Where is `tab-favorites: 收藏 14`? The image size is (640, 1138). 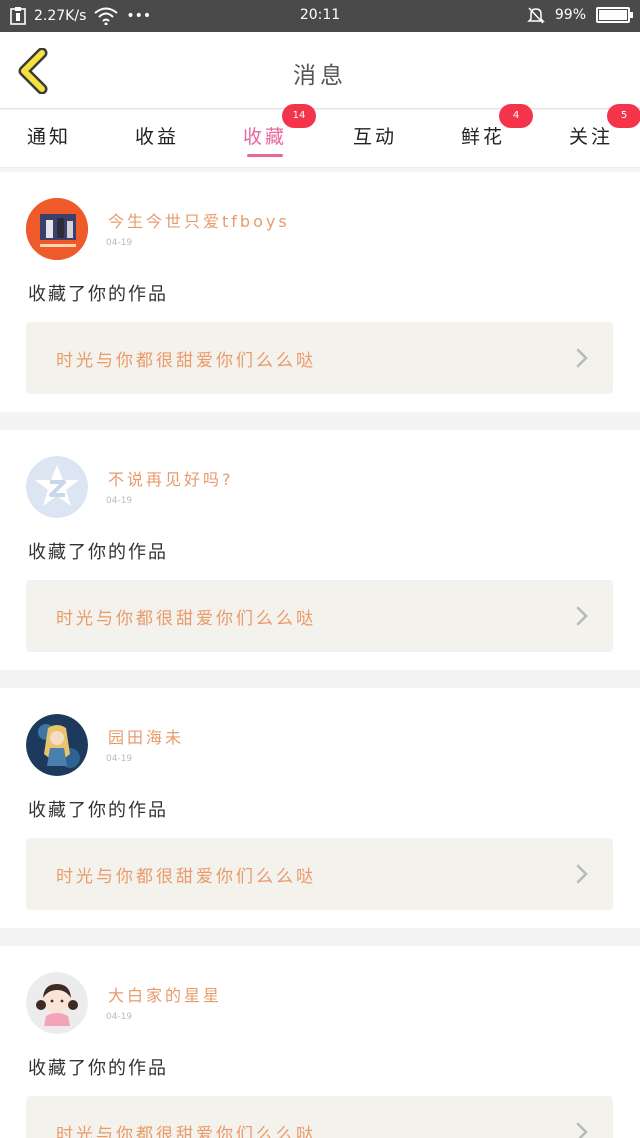 tab-favorites: 收藏 14 is located at coordinates (268, 136).